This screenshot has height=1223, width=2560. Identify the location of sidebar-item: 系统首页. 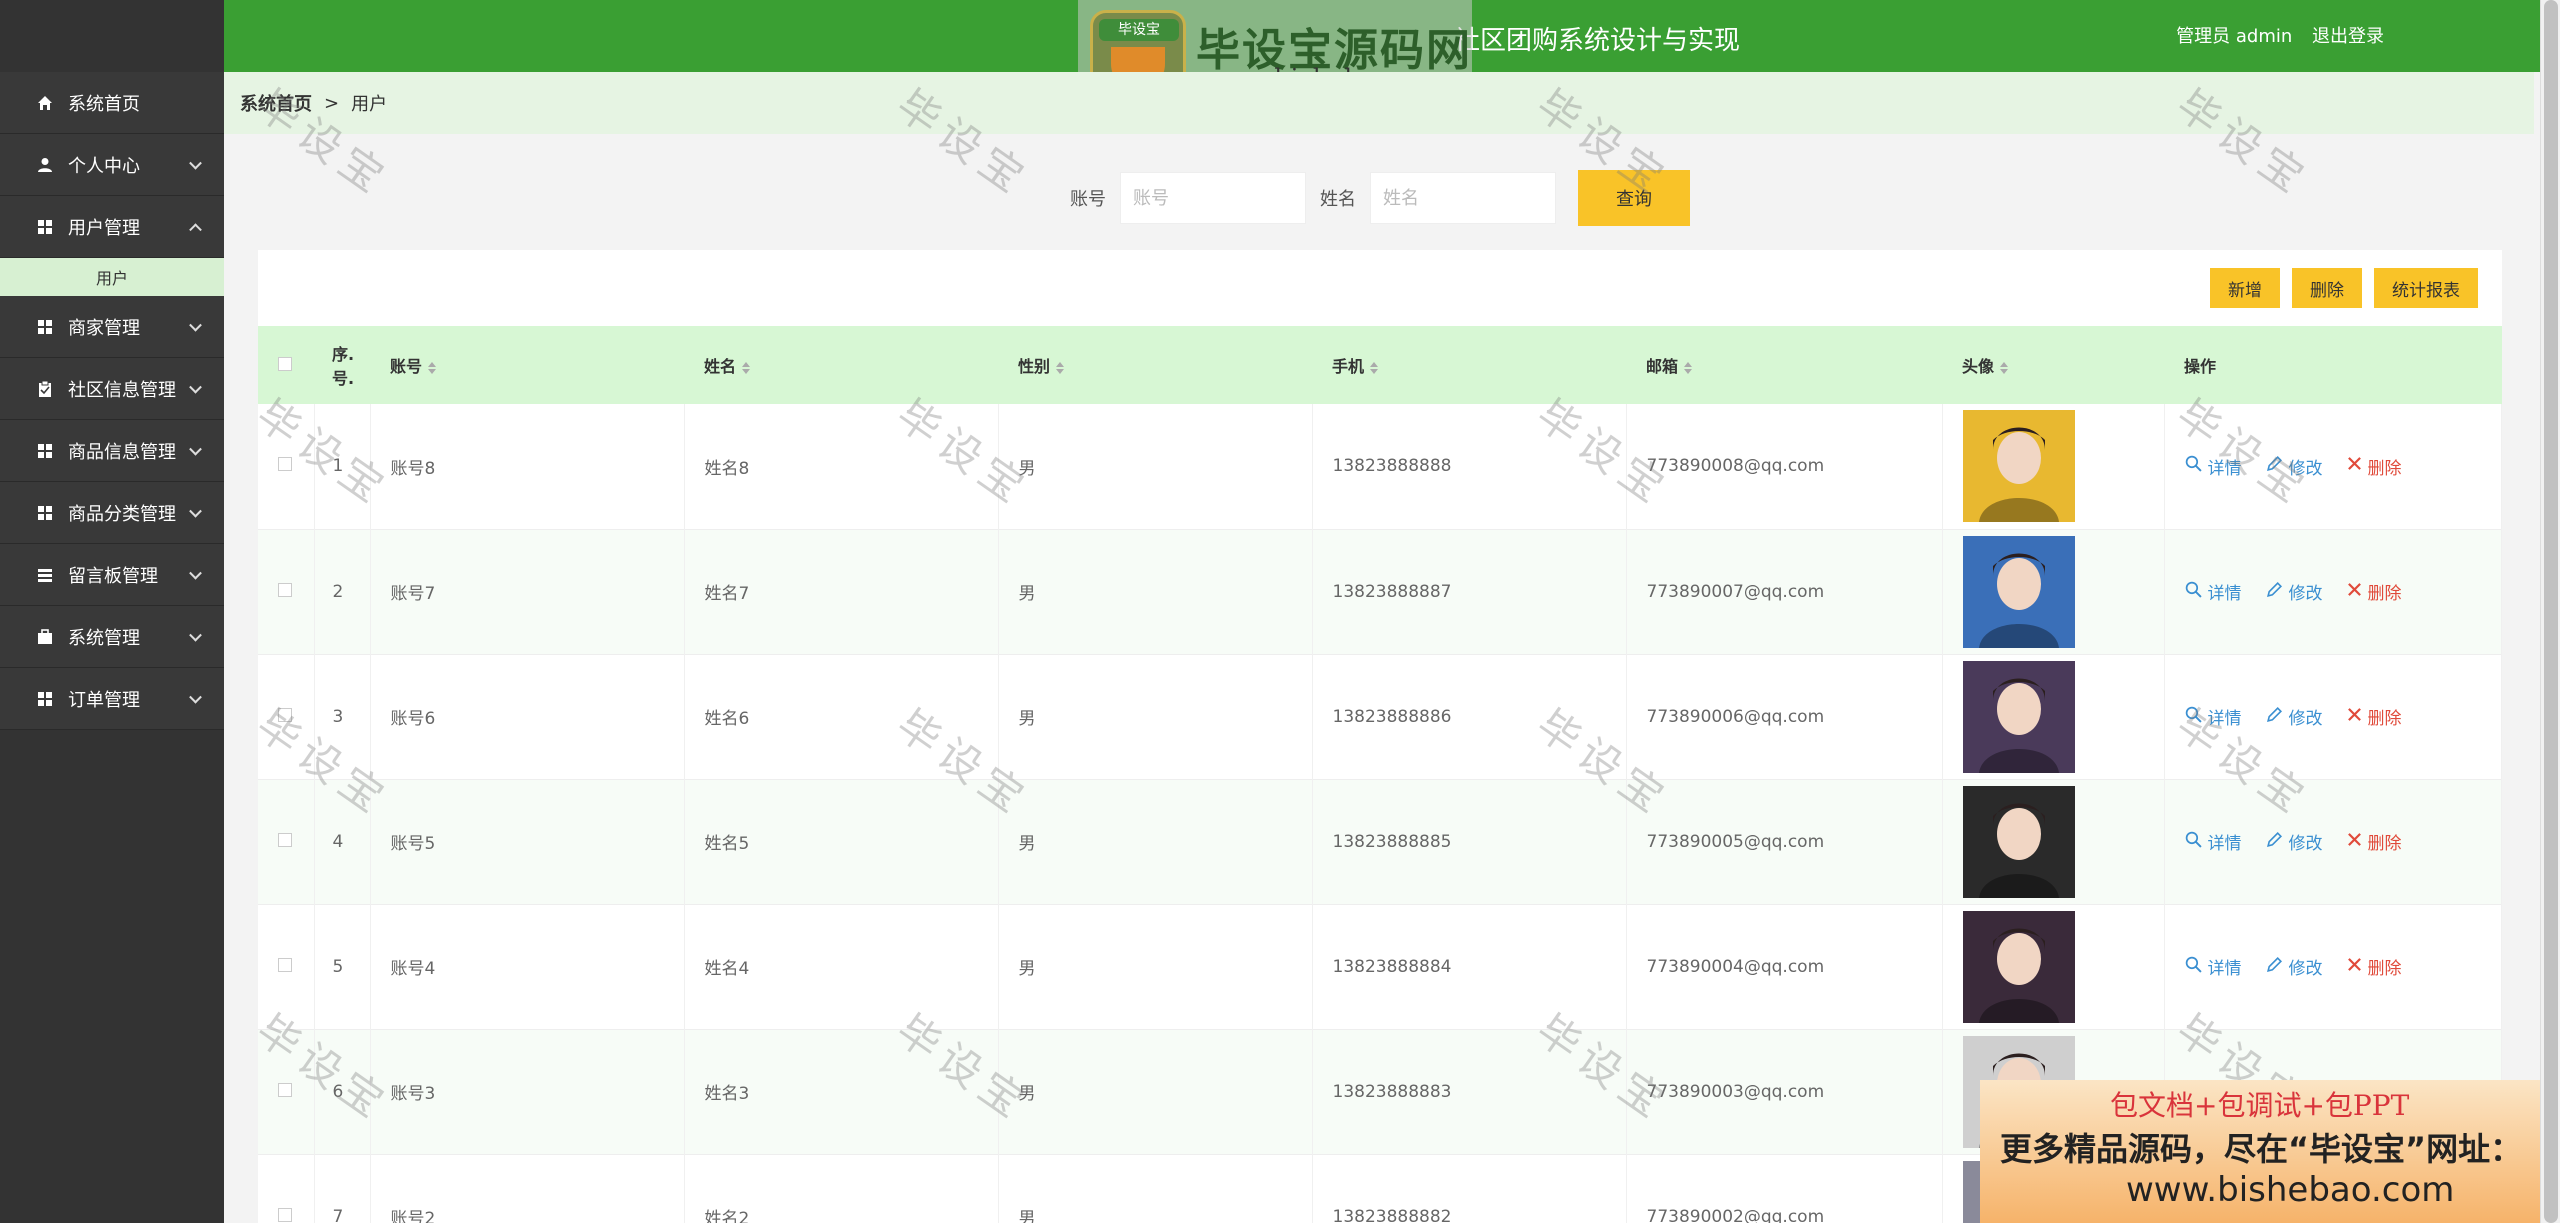
(112, 103).